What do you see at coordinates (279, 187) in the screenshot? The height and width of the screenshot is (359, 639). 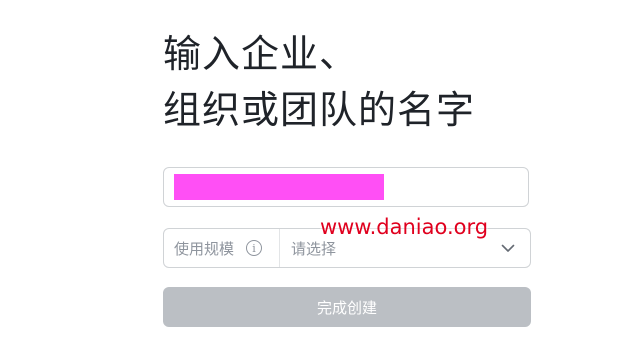 I see `redacted-name-value` at bounding box center [279, 187].